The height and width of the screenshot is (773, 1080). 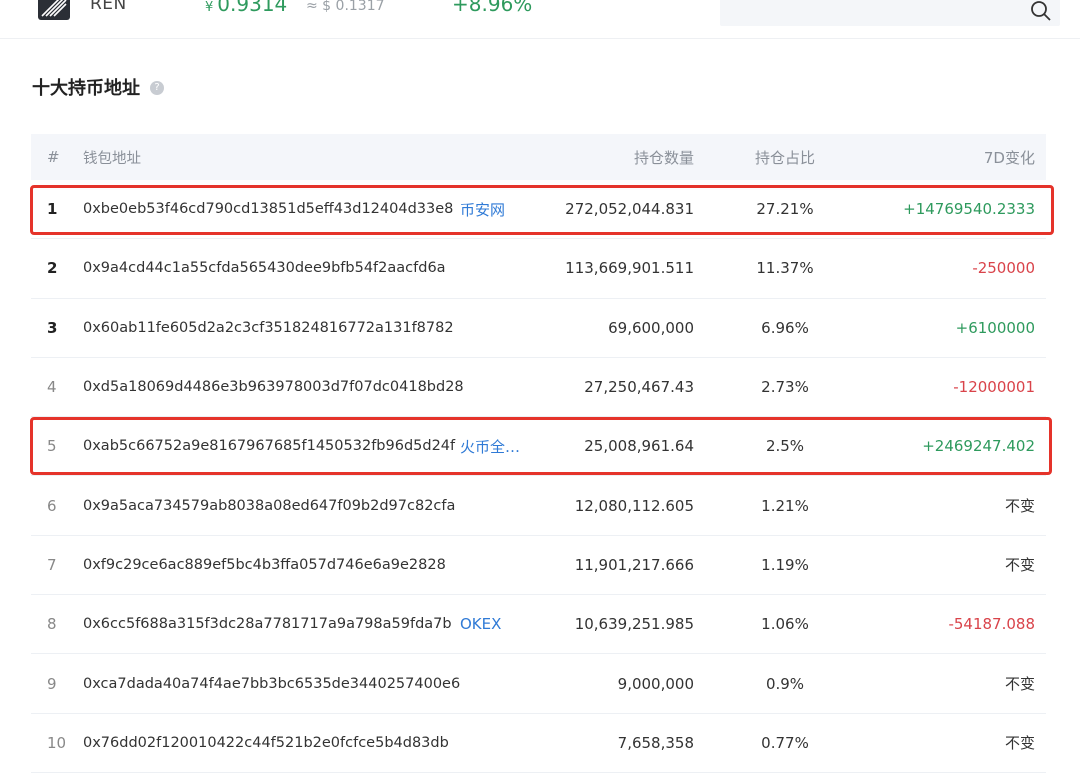 I want to click on search-icon, so click(x=1041, y=11).